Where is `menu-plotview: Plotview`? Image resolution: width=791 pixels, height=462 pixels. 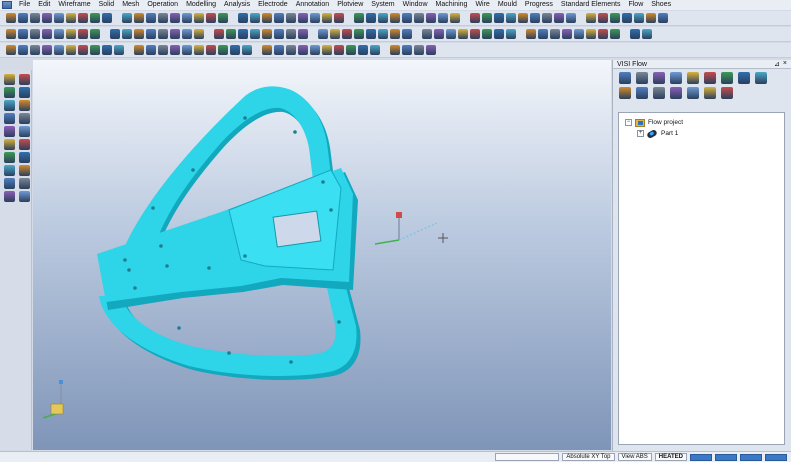 menu-plotview: Plotview is located at coordinates (350, 5).